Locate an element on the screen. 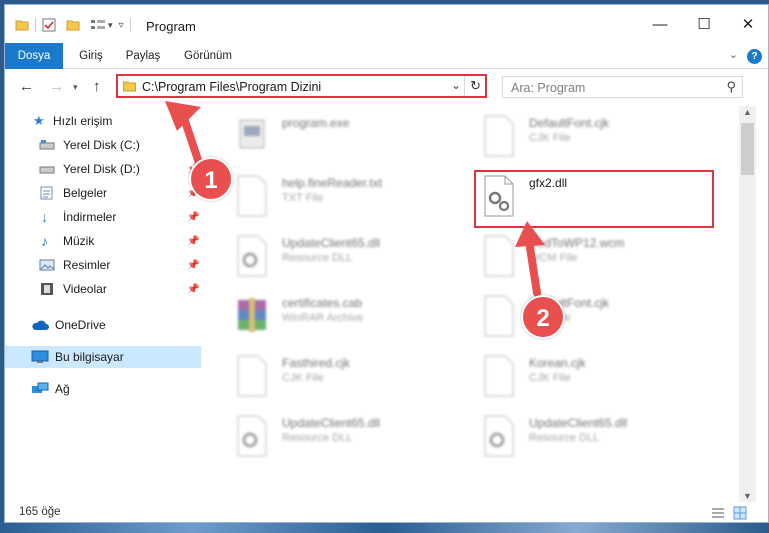 This screenshot has height=533, width=769. step-1-badge: 1 is located at coordinates (211, 179).